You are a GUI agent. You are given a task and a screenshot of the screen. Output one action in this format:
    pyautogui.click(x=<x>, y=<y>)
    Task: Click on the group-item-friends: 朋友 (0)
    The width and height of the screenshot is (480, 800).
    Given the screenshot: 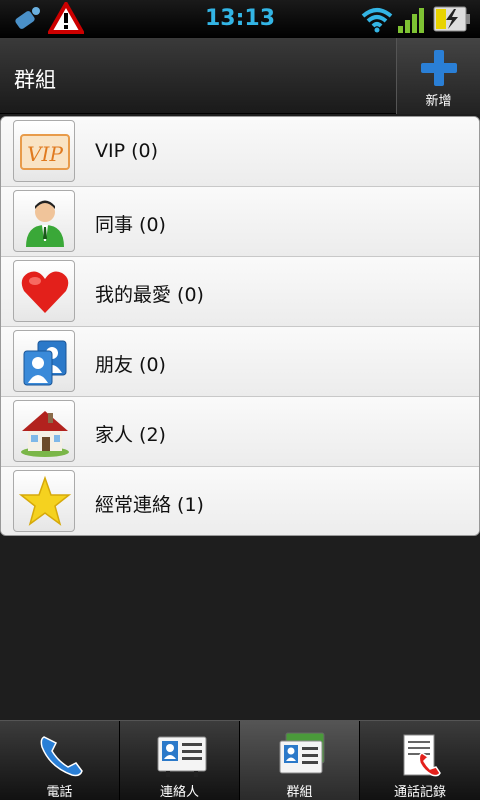 What is the action you would take?
    pyautogui.click(x=240, y=362)
    